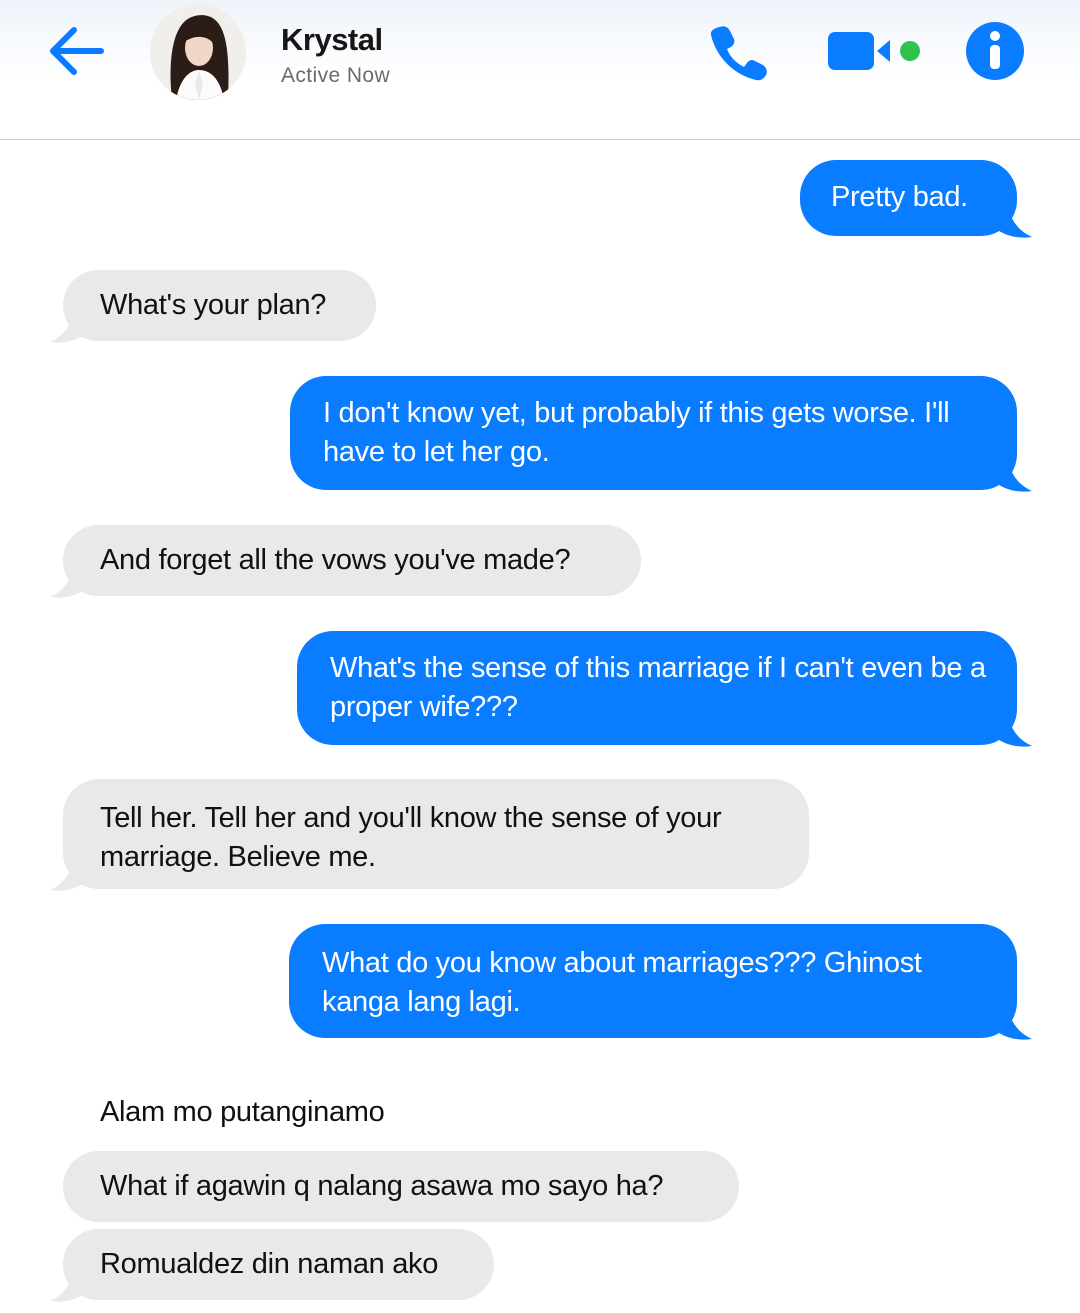  I want to click on back-button, so click(77, 53).